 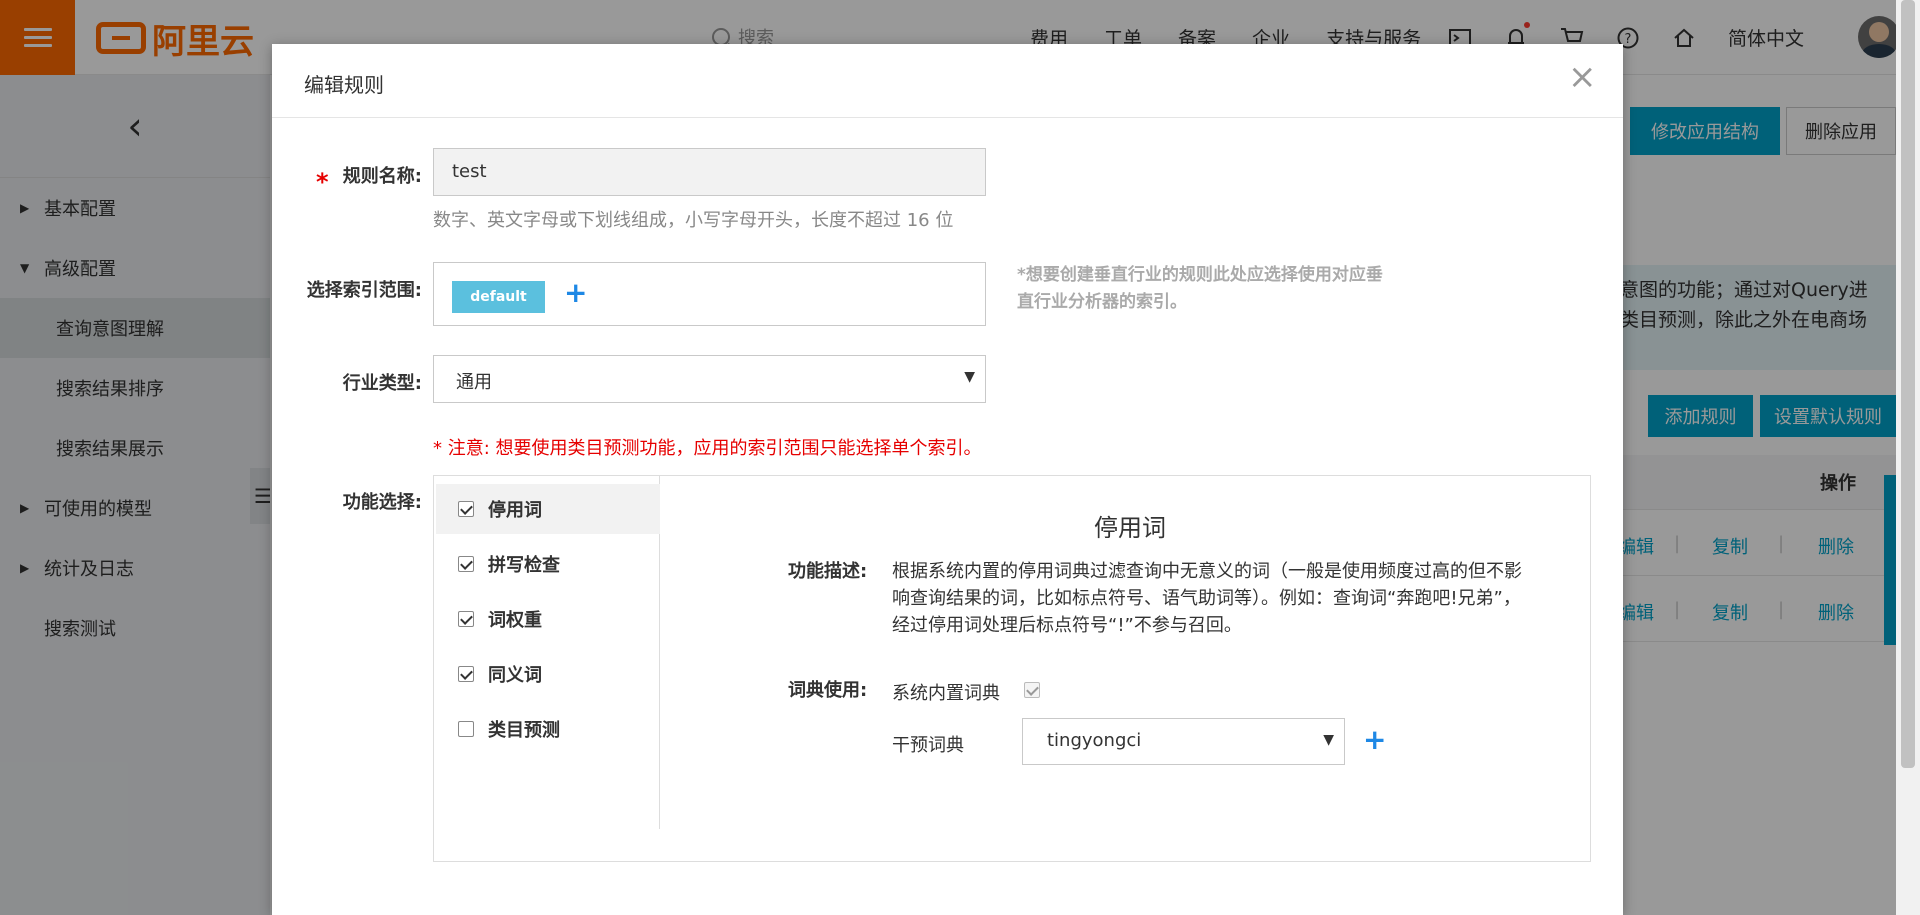 I want to click on function-list: 停用词 拼写检查 词权重 同义词 类目预测, so click(x=547, y=652).